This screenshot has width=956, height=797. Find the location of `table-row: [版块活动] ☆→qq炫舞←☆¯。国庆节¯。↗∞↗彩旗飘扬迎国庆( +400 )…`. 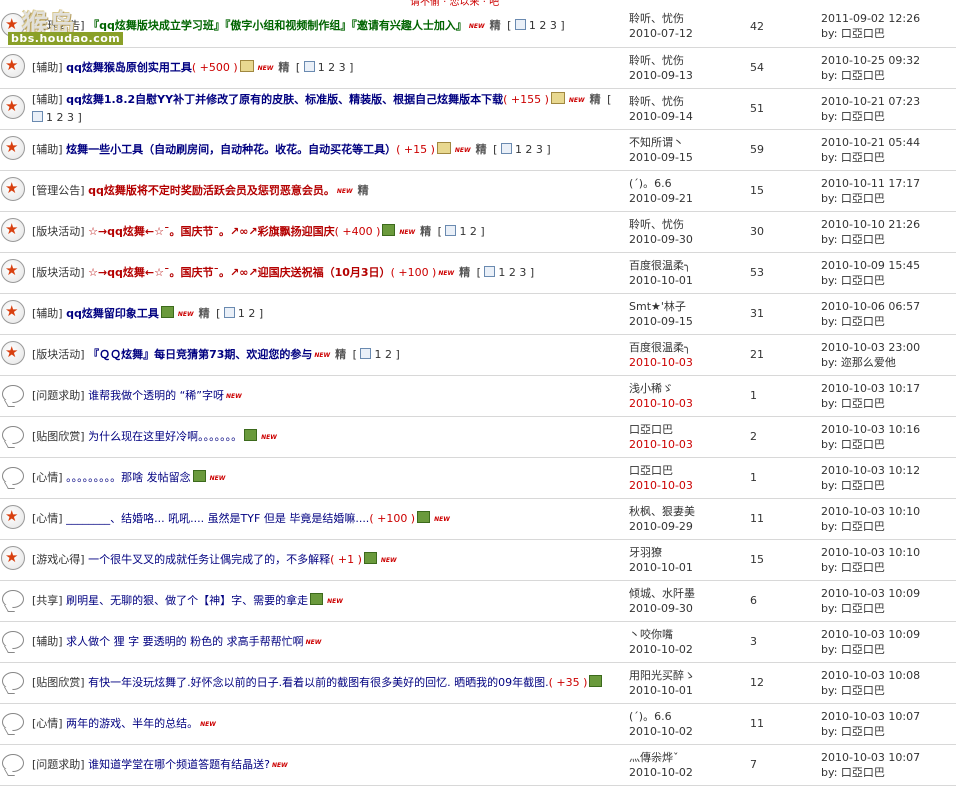

table-row: [版块活动] ☆→qq炫舞←☆¯。国庆节¯。↗∞↗彩旗飘扬迎国庆( +400 )… is located at coordinates (478, 232).